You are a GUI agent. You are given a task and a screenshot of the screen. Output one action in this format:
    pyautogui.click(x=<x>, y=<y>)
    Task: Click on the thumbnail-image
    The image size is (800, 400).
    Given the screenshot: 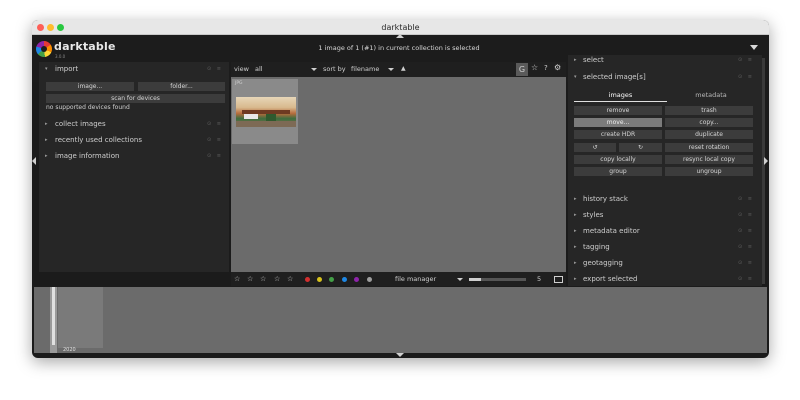 What is the action you would take?
    pyautogui.click(x=266, y=112)
    